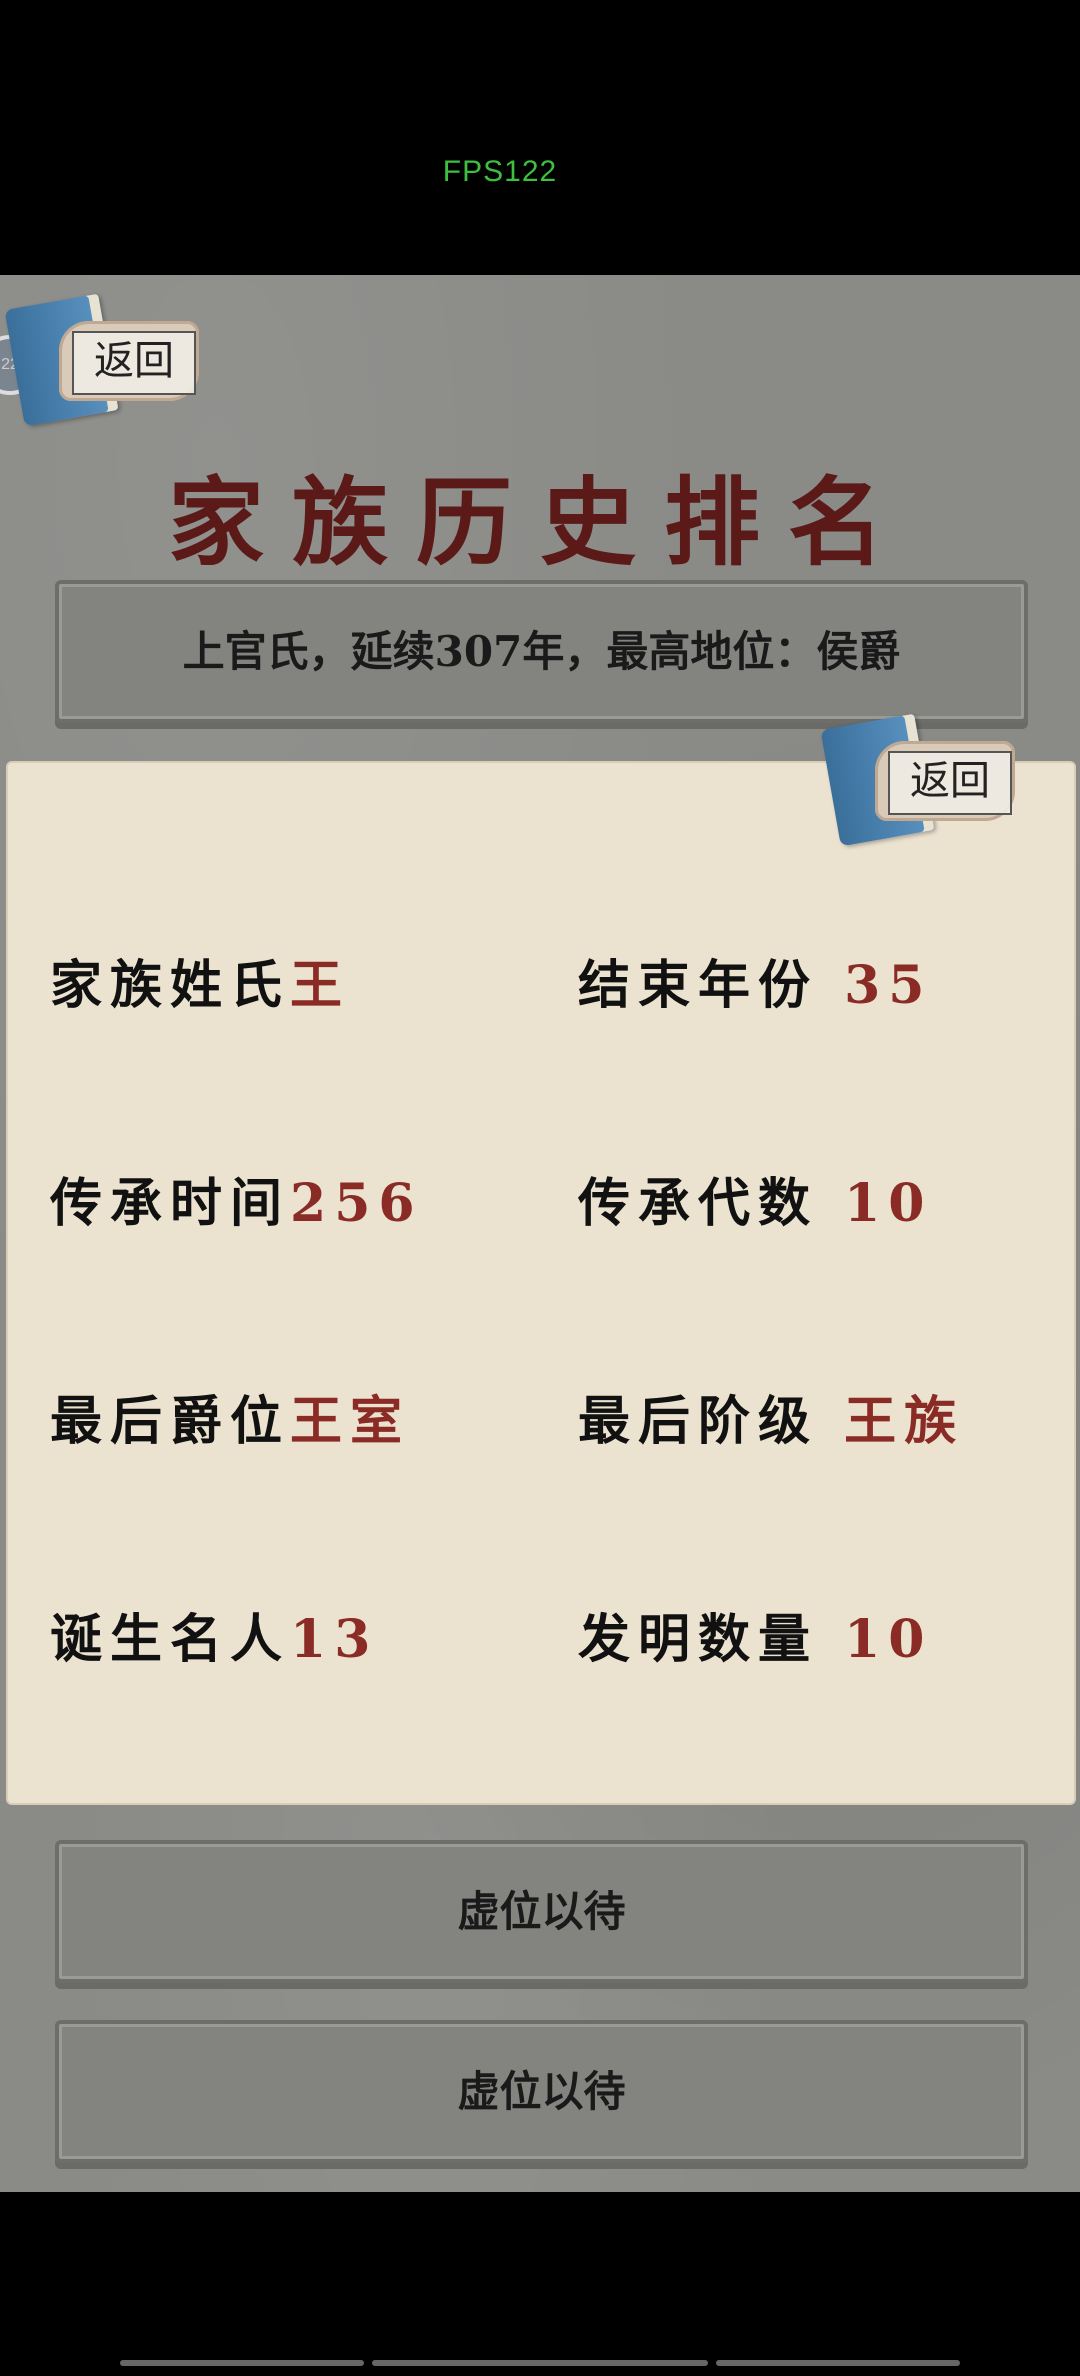 Image resolution: width=1080 pixels, height=2376 pixels. I want to click on detail-label: 结束年份, so click(698, 985).